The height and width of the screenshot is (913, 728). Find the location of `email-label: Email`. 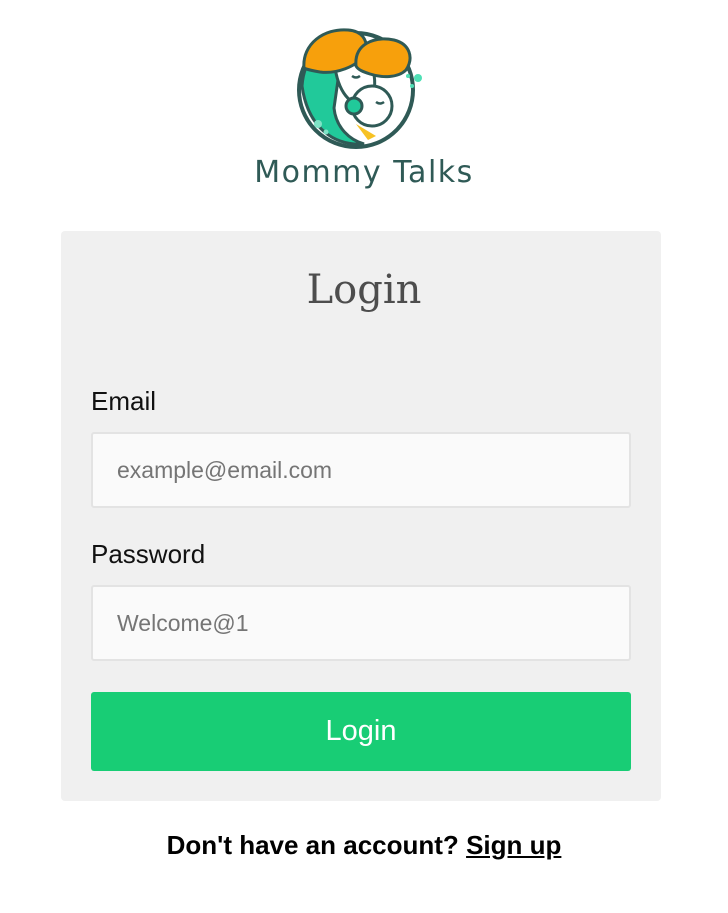

email-label: Email is located at coordinates (124, 401).